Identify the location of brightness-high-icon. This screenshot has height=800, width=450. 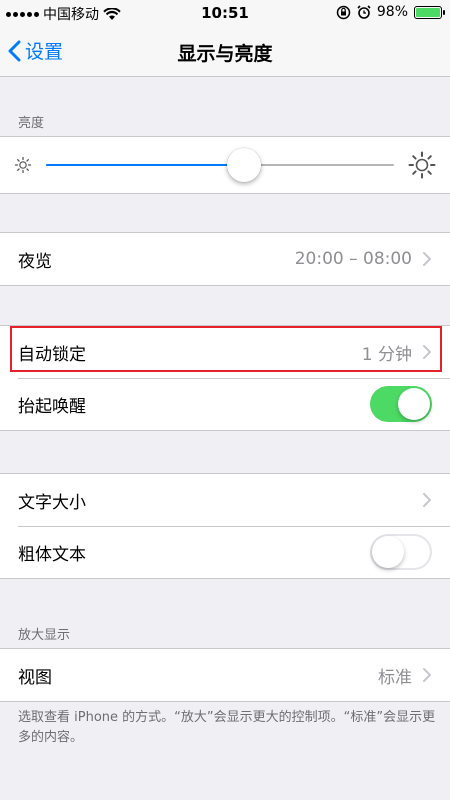
(422, 165).